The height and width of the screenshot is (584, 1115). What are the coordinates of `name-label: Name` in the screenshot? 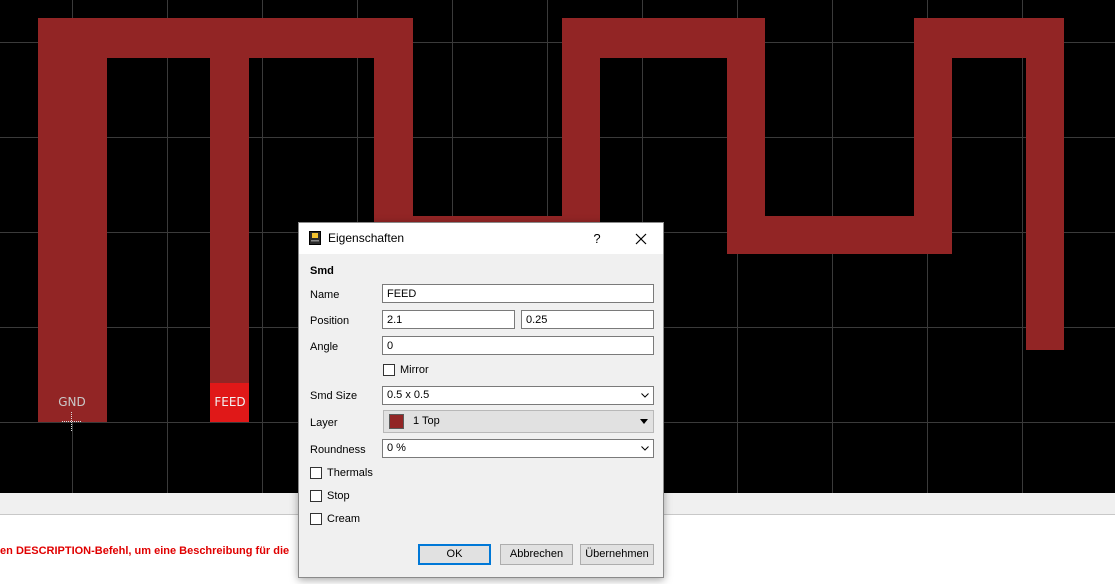 It's located at (325, 295).